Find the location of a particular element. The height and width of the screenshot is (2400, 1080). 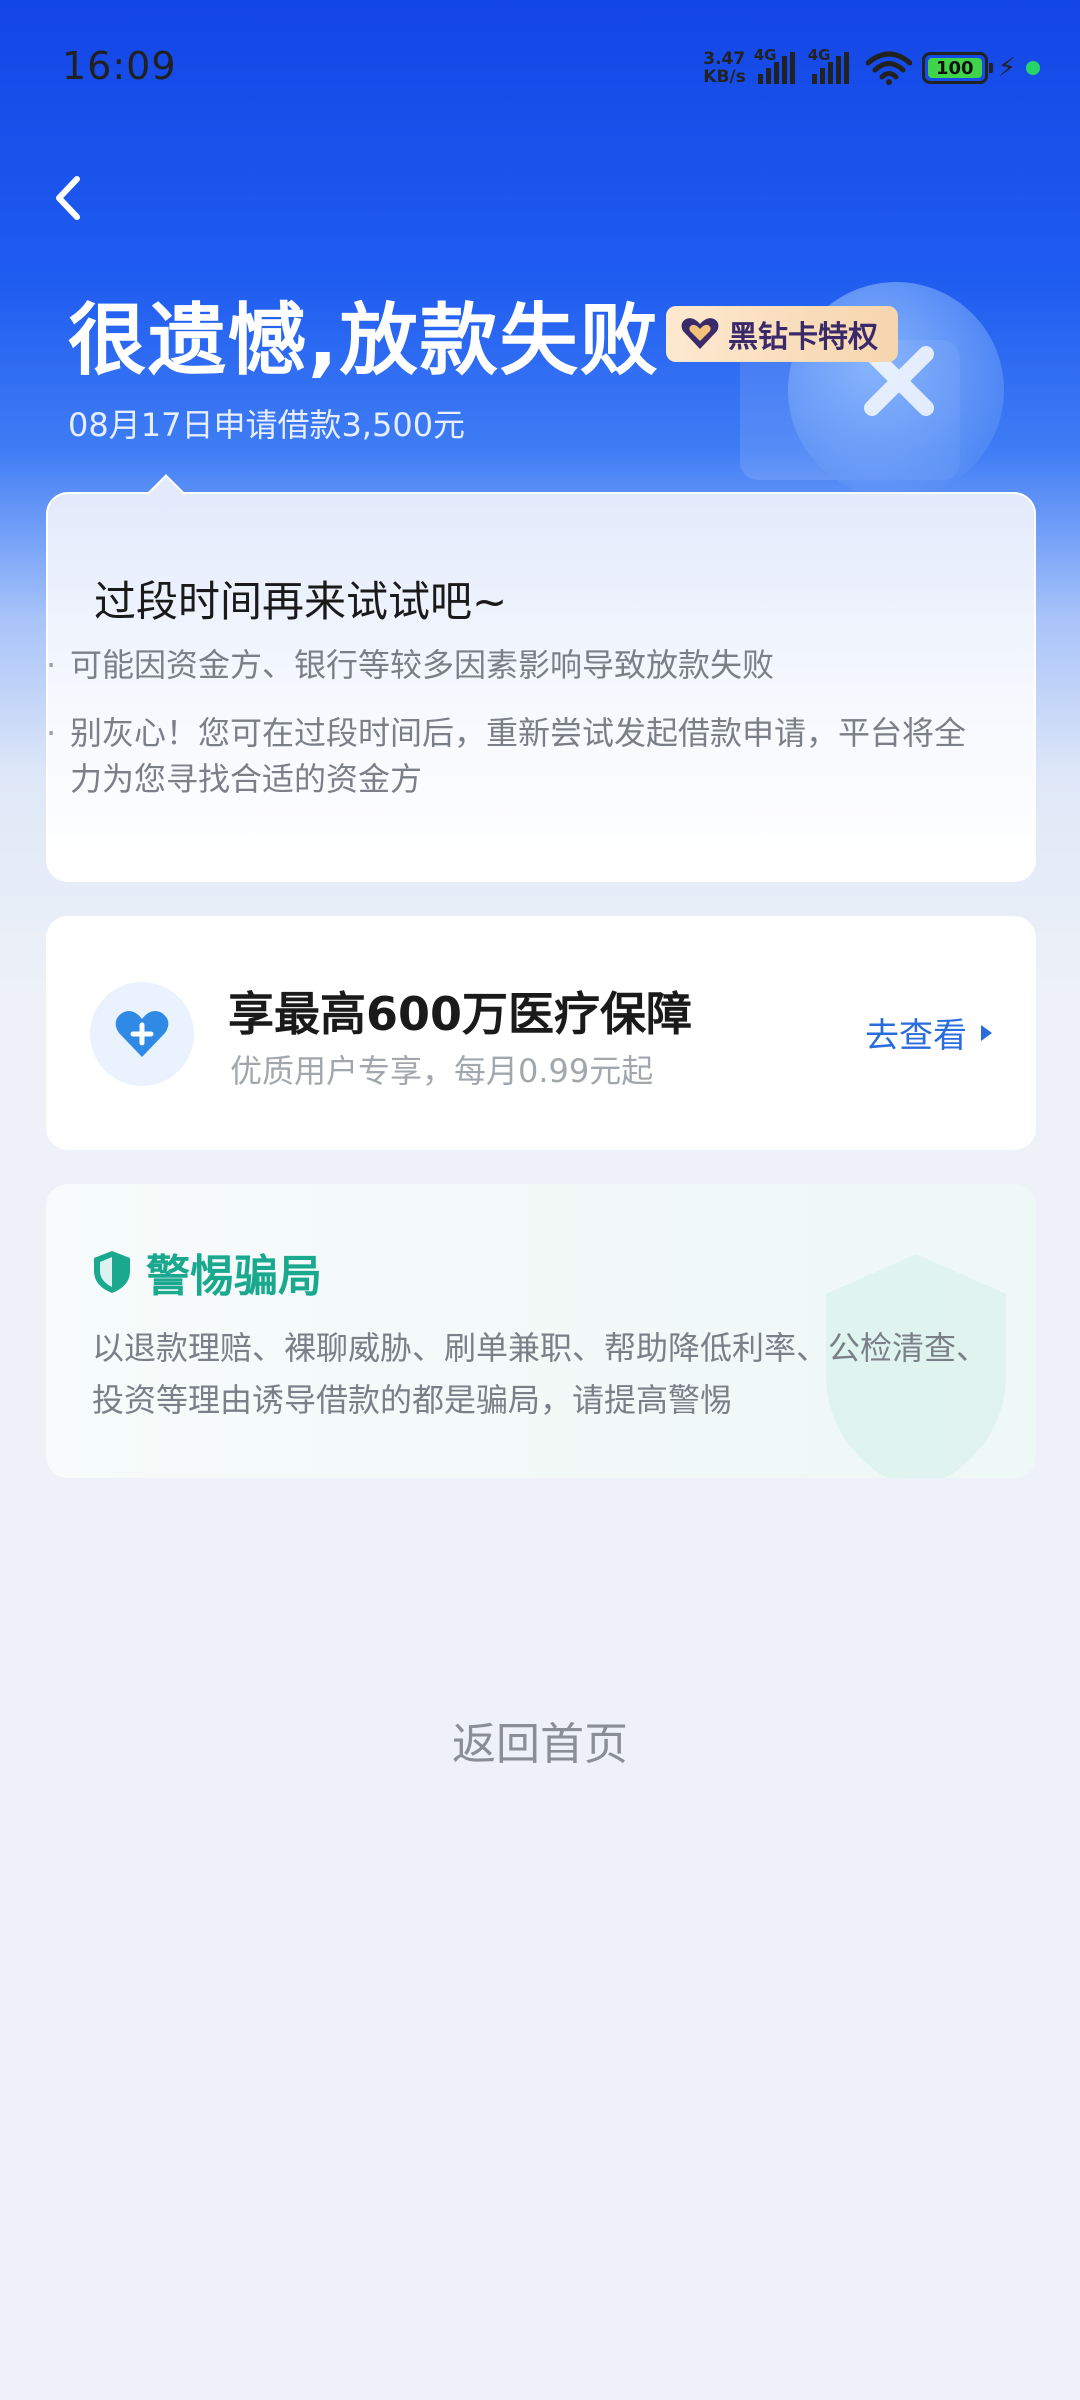

warning-heading: 警惕骗局 is located at coordinates (207, 1272).